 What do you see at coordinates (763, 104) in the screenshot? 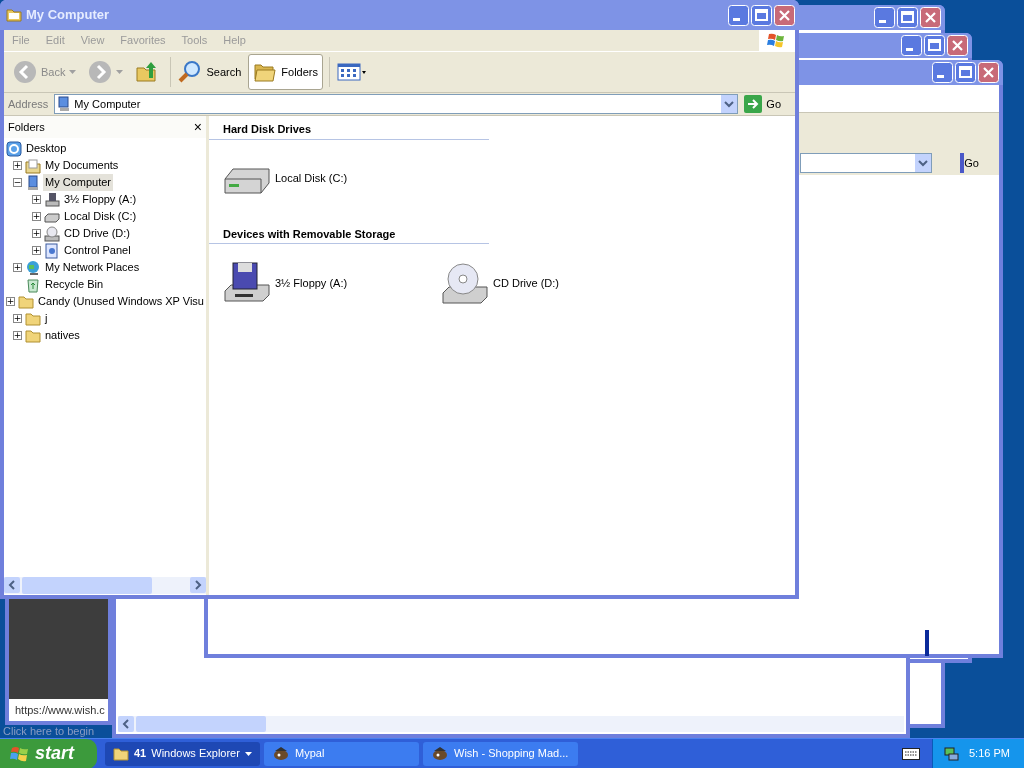
I see `go-button: Go` at bounding box center [763, 104].